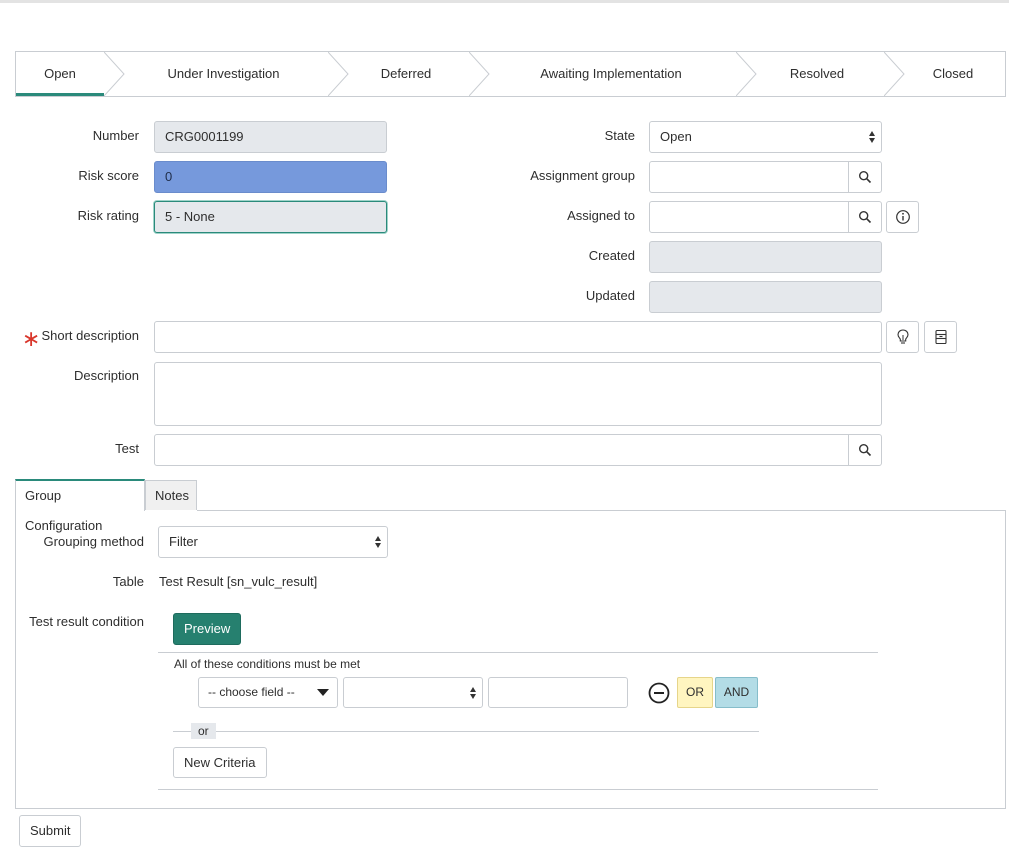 The height and width of the screenshot is (849, 1009). Describe the element at coordinates (765, 137) in the screenshot. I see `state-select: Open` at that location.